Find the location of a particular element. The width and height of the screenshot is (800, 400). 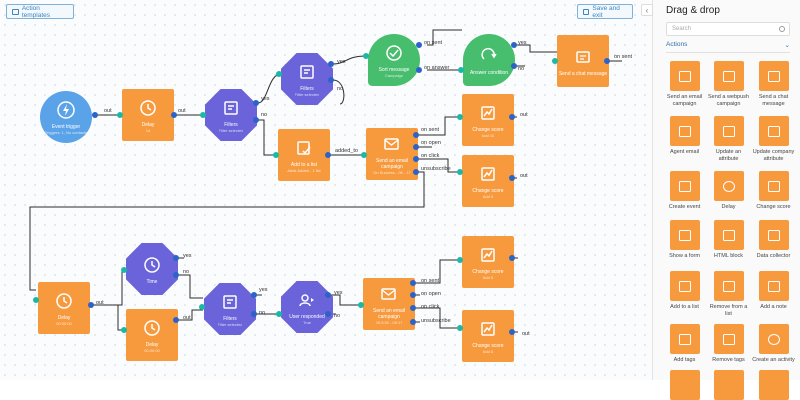

action-label: Add to a list is located at coordinates (684, 307).